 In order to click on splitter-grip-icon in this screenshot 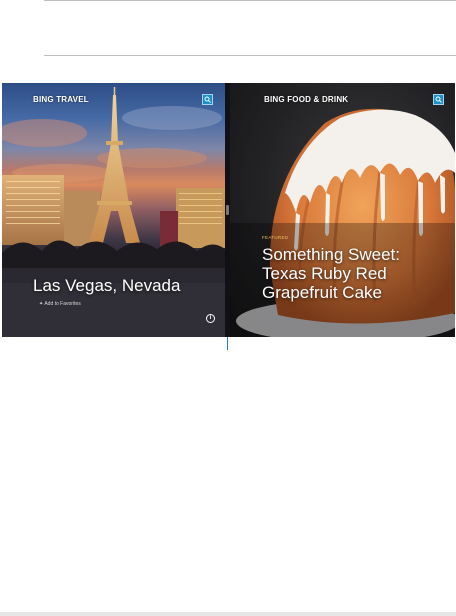, I will do `click(227, 210)`.